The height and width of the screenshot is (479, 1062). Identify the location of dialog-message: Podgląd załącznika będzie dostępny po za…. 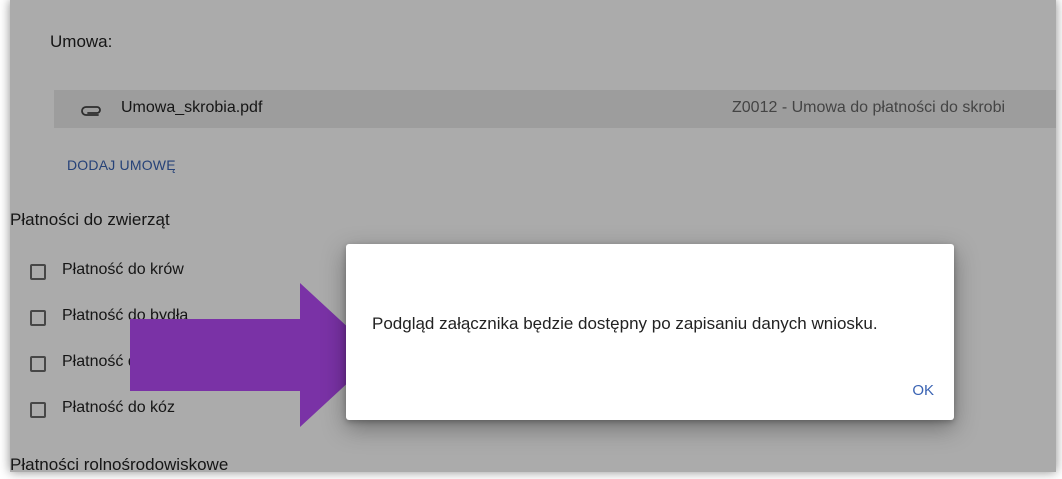
(625, 323).